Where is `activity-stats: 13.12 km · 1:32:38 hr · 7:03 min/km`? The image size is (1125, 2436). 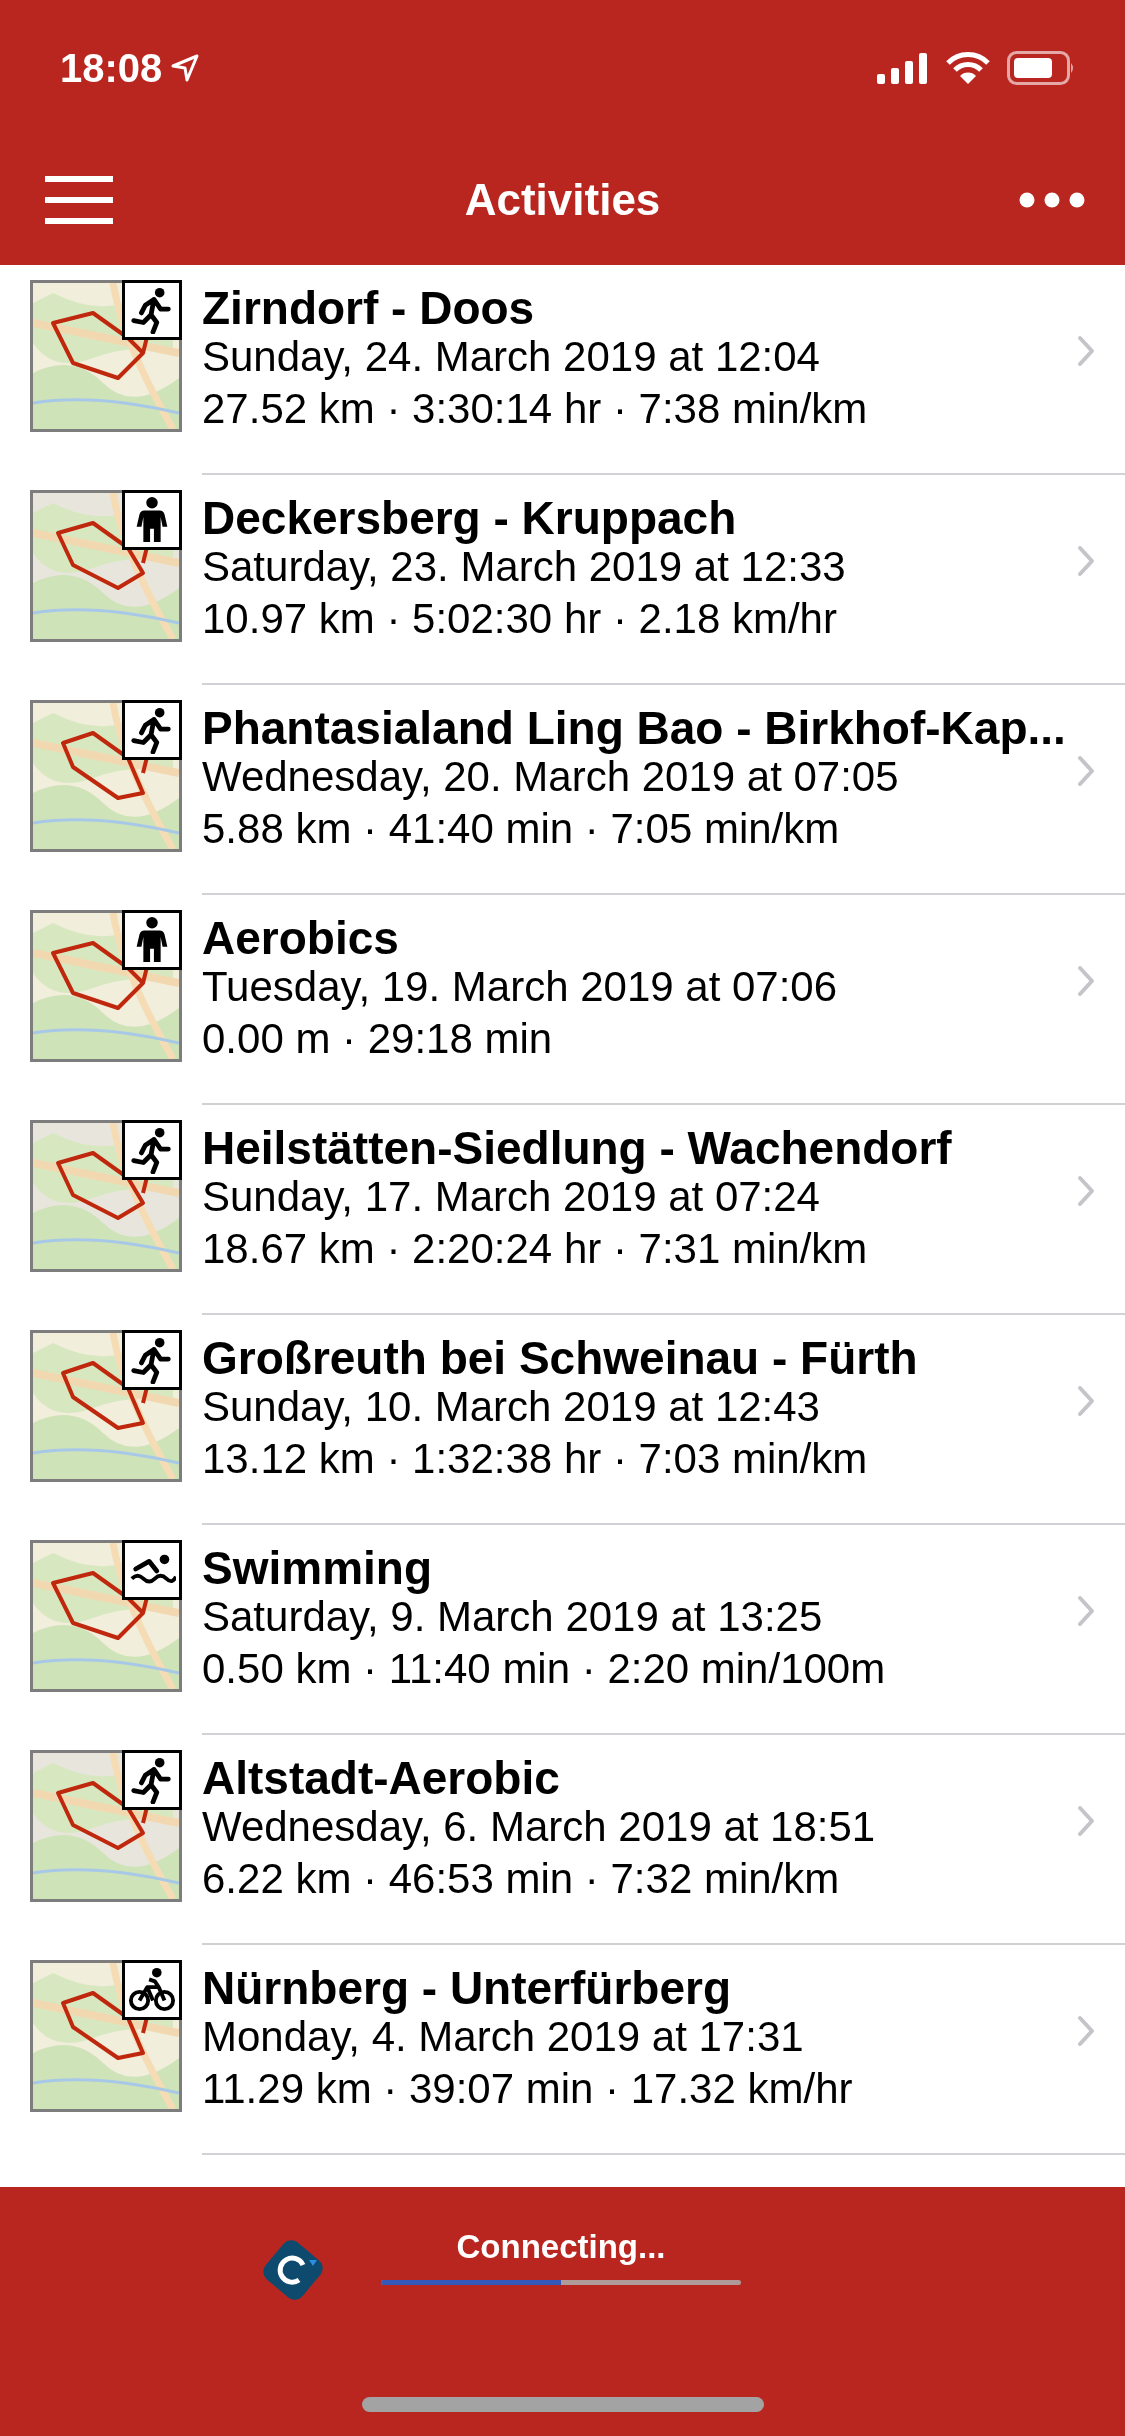 activity-stats: 13.12 km · 1:32:38 hr · 7:03 min/km is located at coordinates (535, 1459).